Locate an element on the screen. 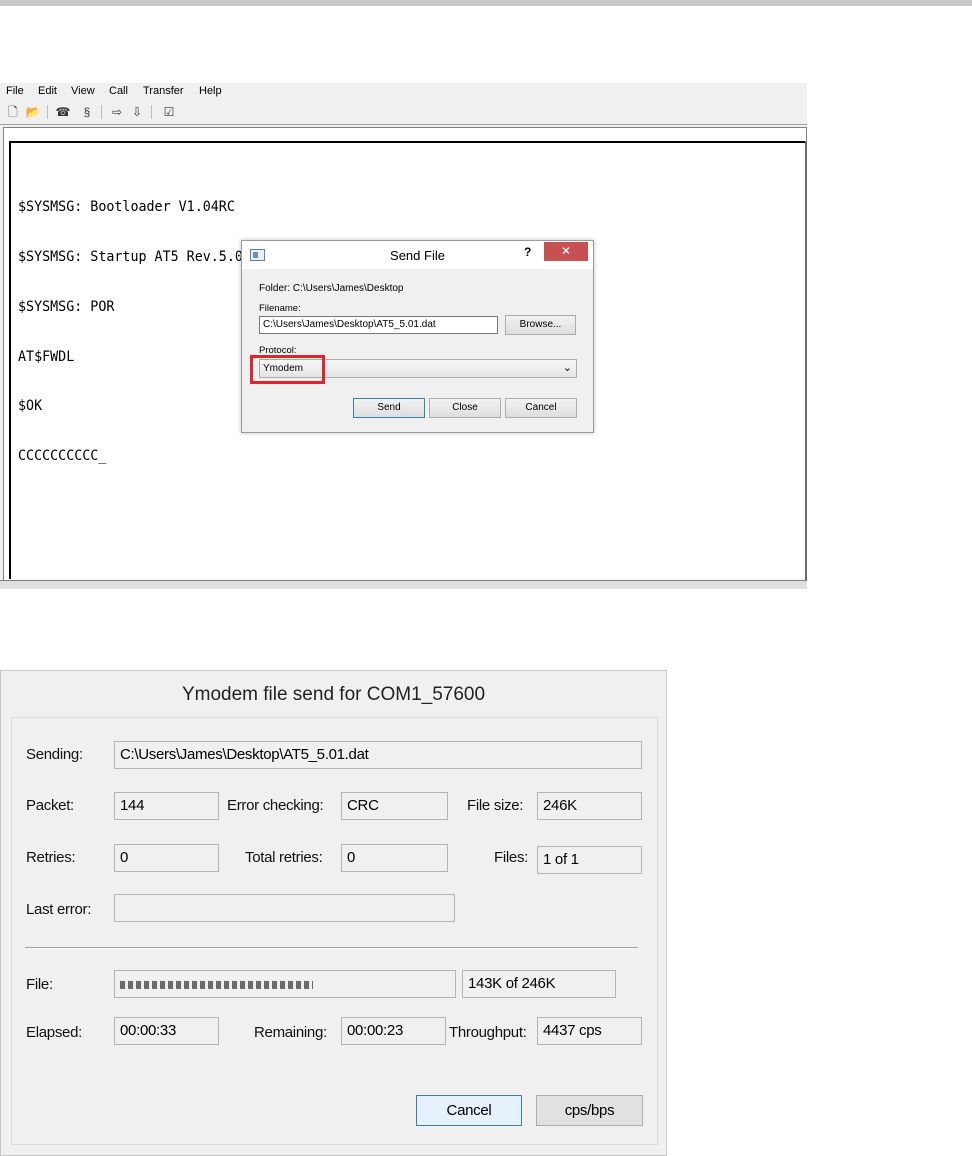 This screenshot has width=972, height=1156. elapsed-field: 00:00:33 is located at coordinates (166, 1031).